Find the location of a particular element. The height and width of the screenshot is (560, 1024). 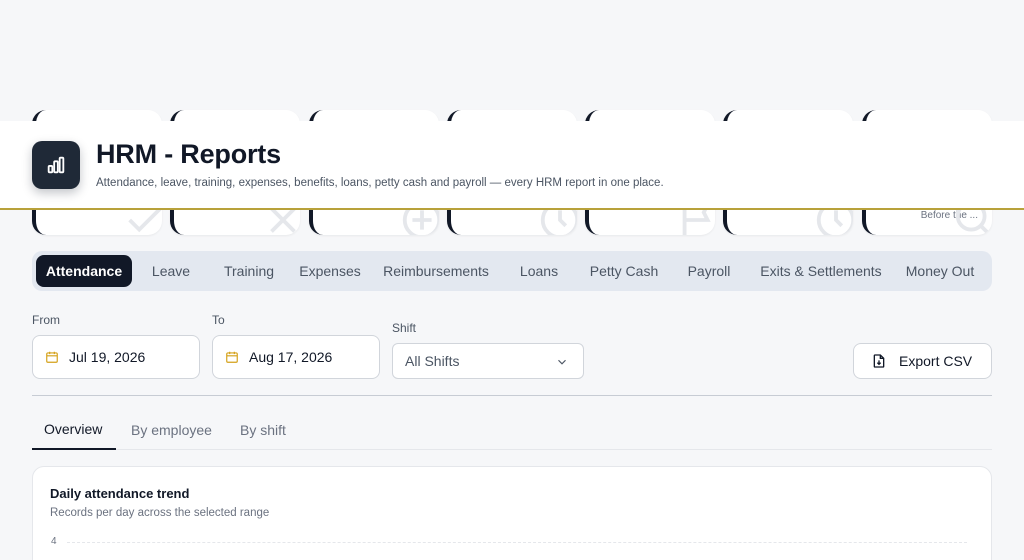

tab-reimbursements: Reimbursements is located at coordinates (436, 271).